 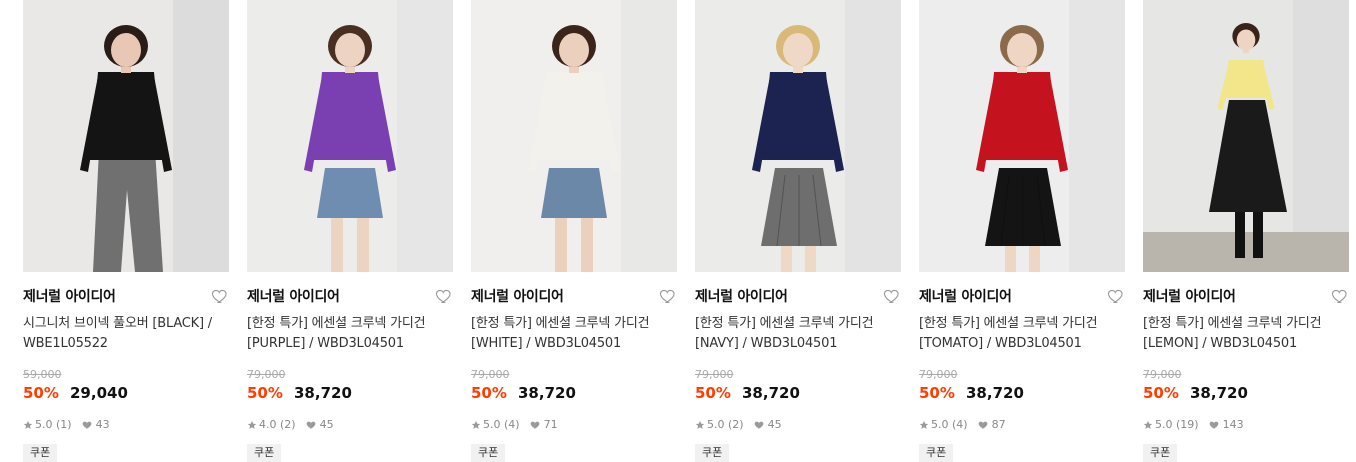 What do you see at coordinates (42, 374) in the screenshot?
I see `original-price: 59,000` at bounding box center [42, 374].